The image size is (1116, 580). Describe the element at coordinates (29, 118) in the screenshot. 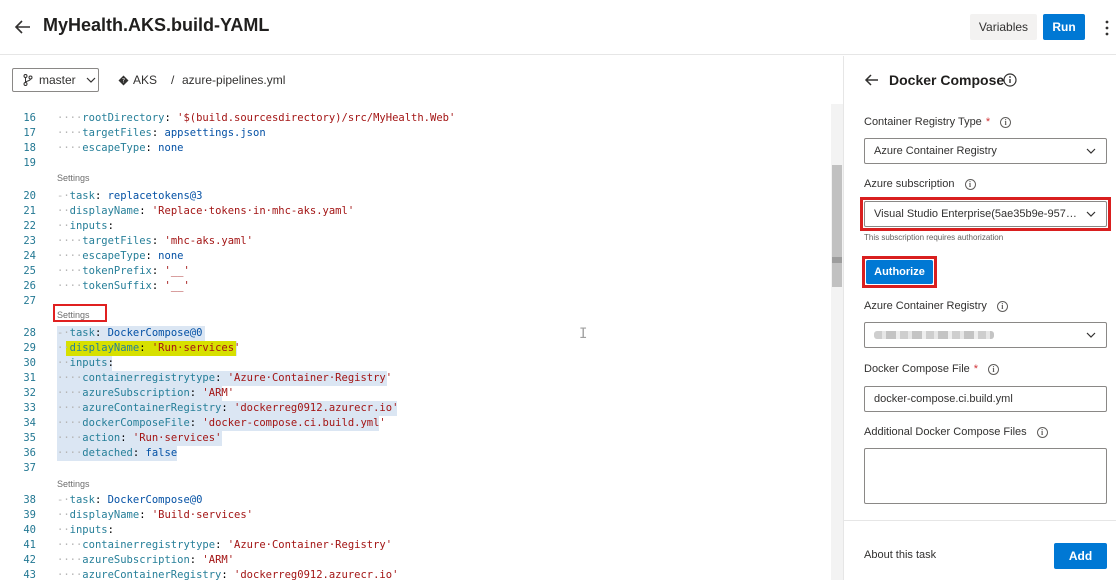

I see `line-number: 16` at that location.